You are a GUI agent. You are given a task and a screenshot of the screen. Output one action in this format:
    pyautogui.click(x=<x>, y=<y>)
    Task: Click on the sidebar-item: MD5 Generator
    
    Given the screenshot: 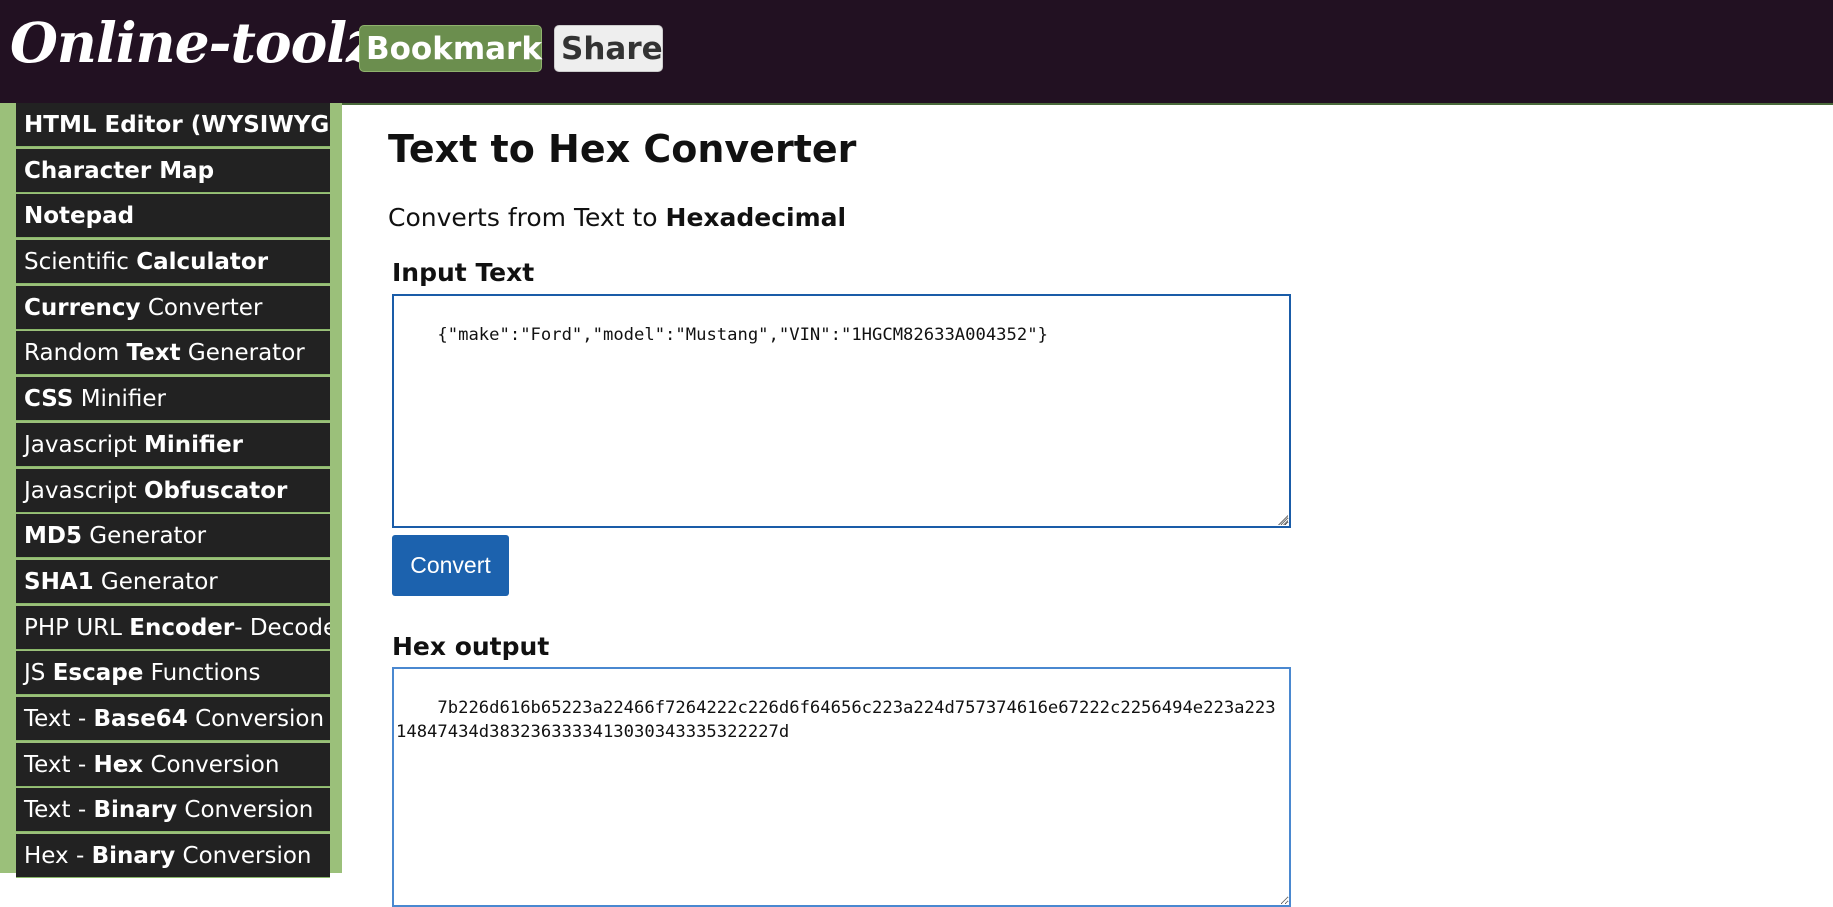 What is the action you would take?
    pyautogui.click(x=173, y=536)
    